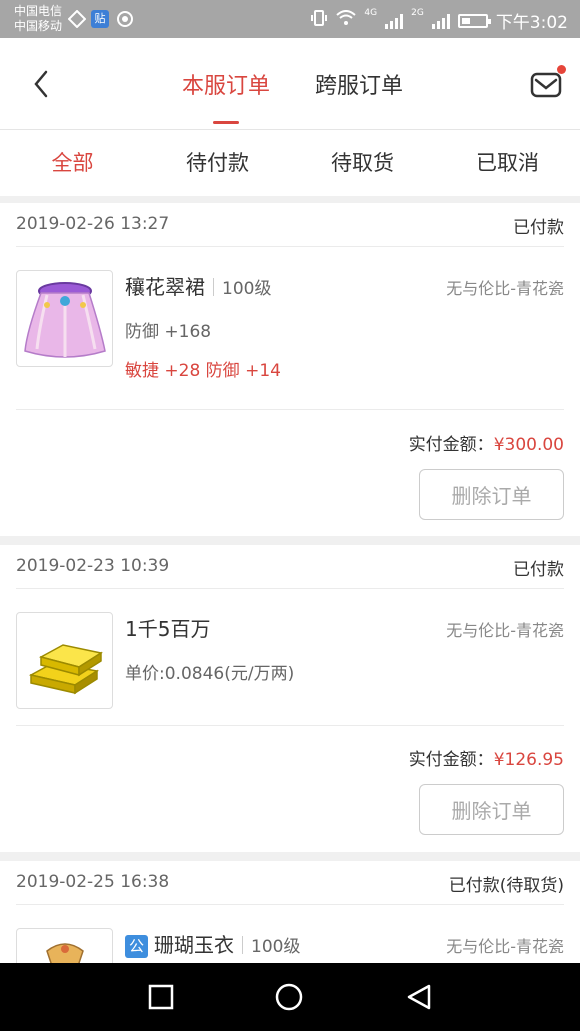 This screenshot has width=580, height=1031. Describe the element at coordinates (362, 163) in the screenshot. I see `filter-pending-pickup: 待取货` at that location.